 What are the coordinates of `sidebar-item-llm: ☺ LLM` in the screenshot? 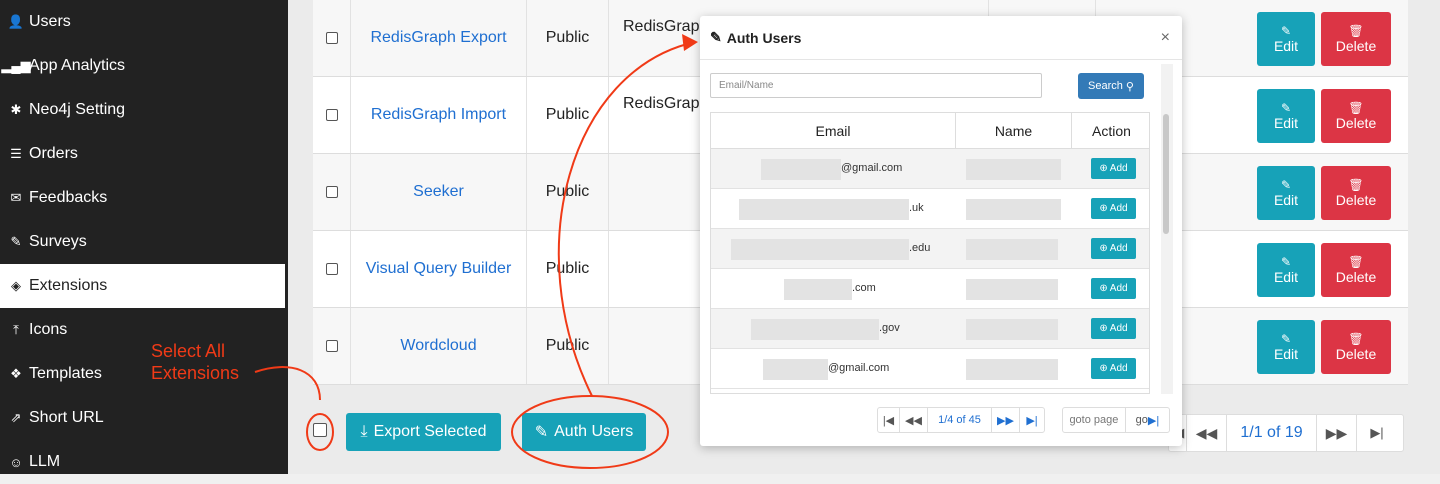 It's located at (142, 462).